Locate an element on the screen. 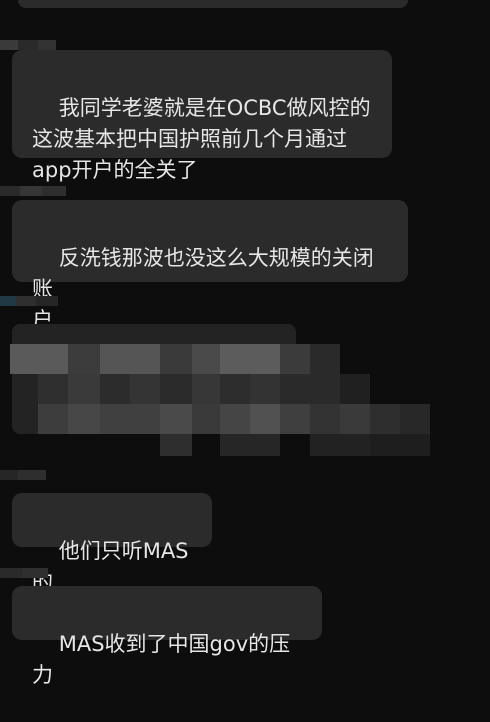  message-bubble: 他们只听MAS的 is located at coordinates (112, 543).